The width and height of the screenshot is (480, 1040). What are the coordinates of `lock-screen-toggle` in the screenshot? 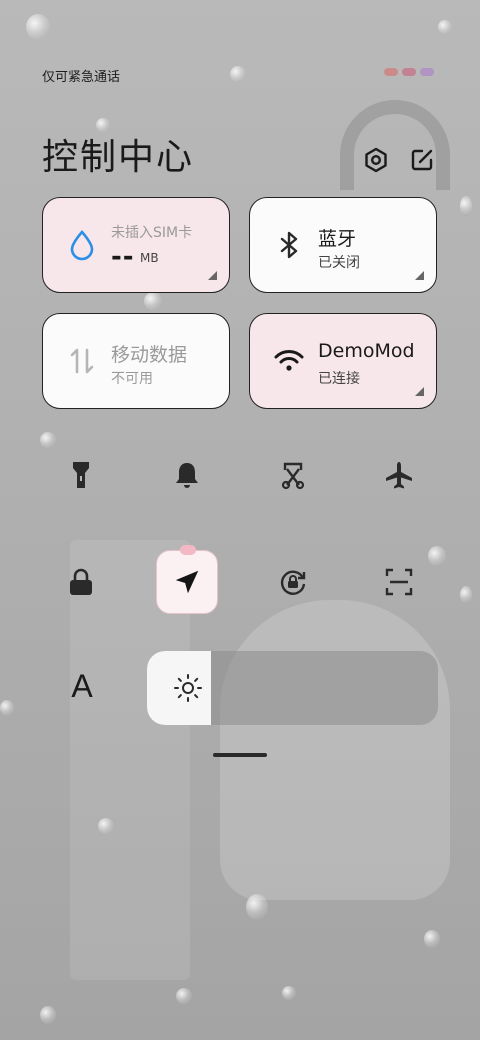 It's located at (81, 582).